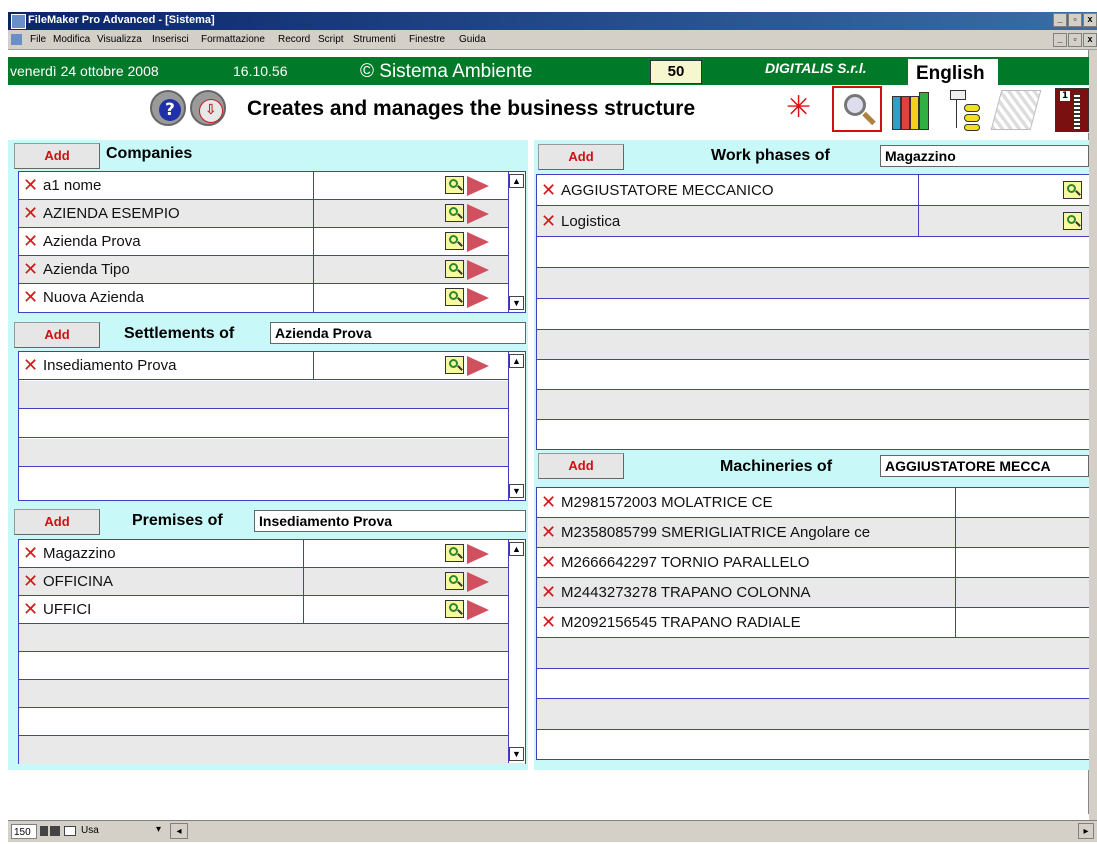  I want to click on zoom-in-icon, so click(55, 831).